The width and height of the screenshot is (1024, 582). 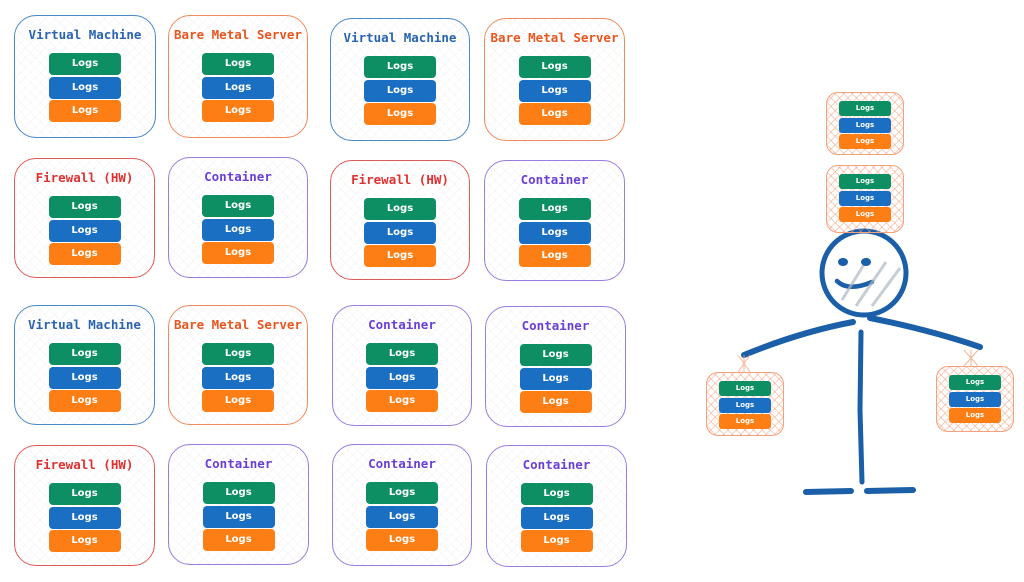 What do you see at coordinates (798, 338) in the screenshot?
I see `left-arm` at bounding box center [798, 338].